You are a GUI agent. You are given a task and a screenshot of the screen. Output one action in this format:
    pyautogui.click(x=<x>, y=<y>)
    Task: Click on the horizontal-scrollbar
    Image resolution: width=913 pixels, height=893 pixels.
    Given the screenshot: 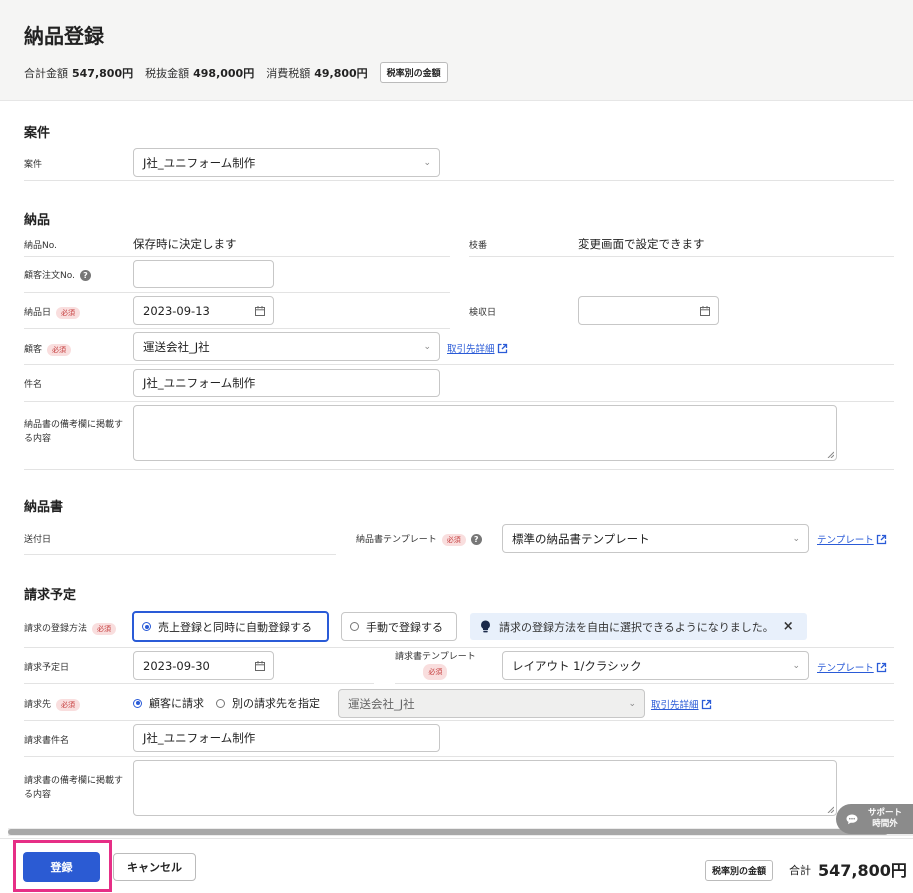 What is the action you would take?
    pyautogui.click(x=460, y=832)
    